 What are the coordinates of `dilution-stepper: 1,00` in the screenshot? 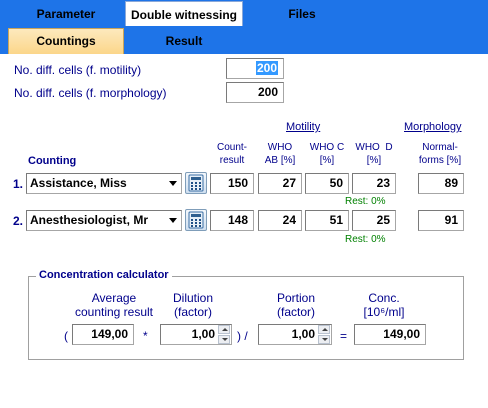 It's located at (196, 334).